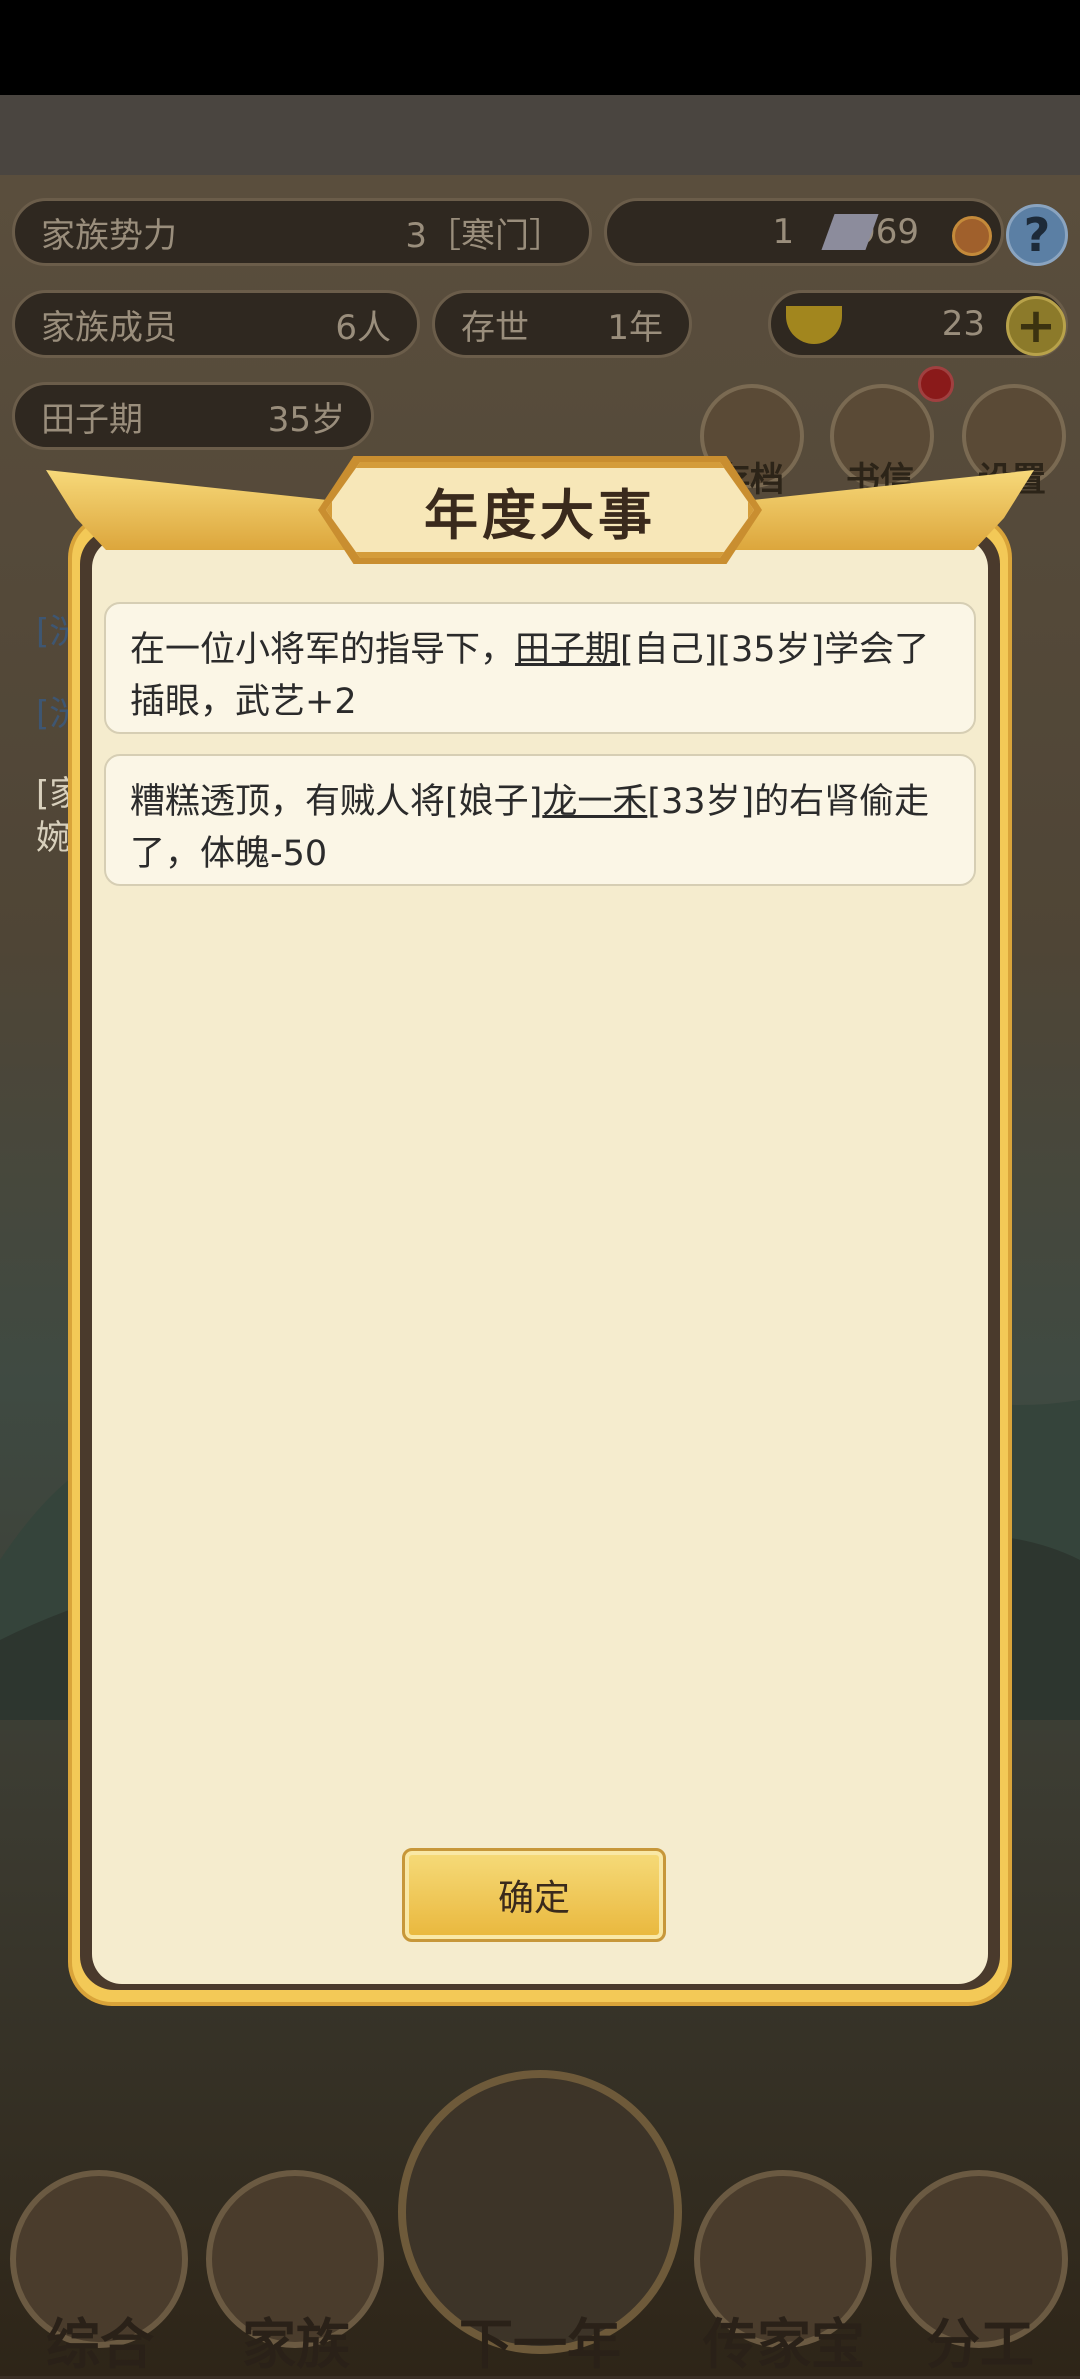 This screenshot has width=1080, height=2379. I want to click on character-link: 田子期, so click(567, 650).